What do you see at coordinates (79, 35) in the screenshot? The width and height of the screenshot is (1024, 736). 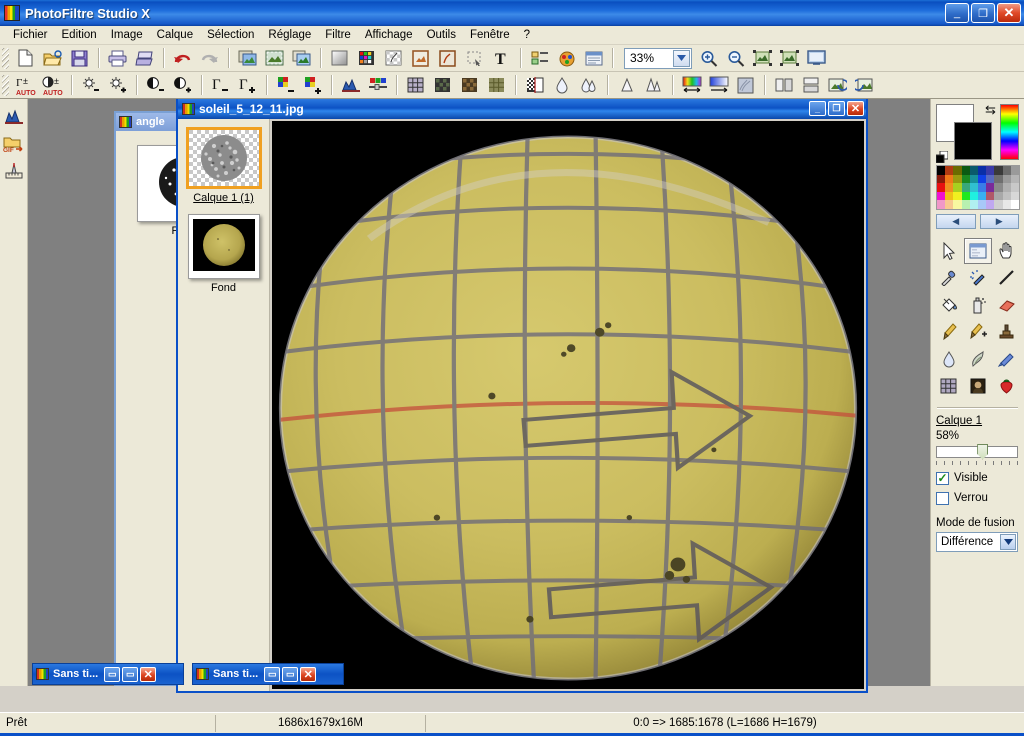 I see `menu-edition: Edition` at bounding box center [79, 35].